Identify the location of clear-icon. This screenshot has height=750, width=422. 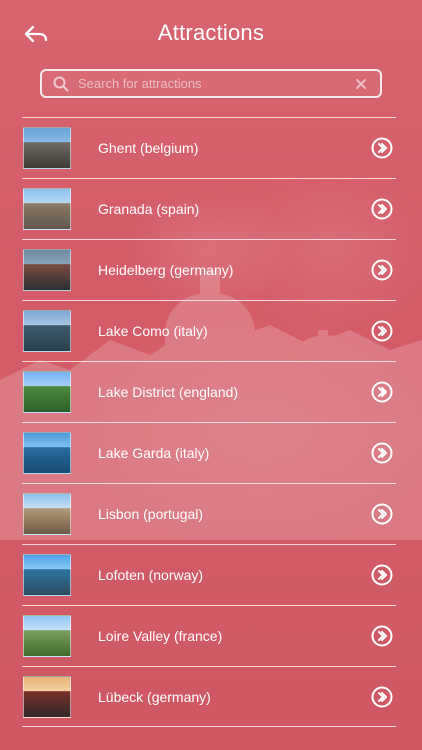
(361, 84).